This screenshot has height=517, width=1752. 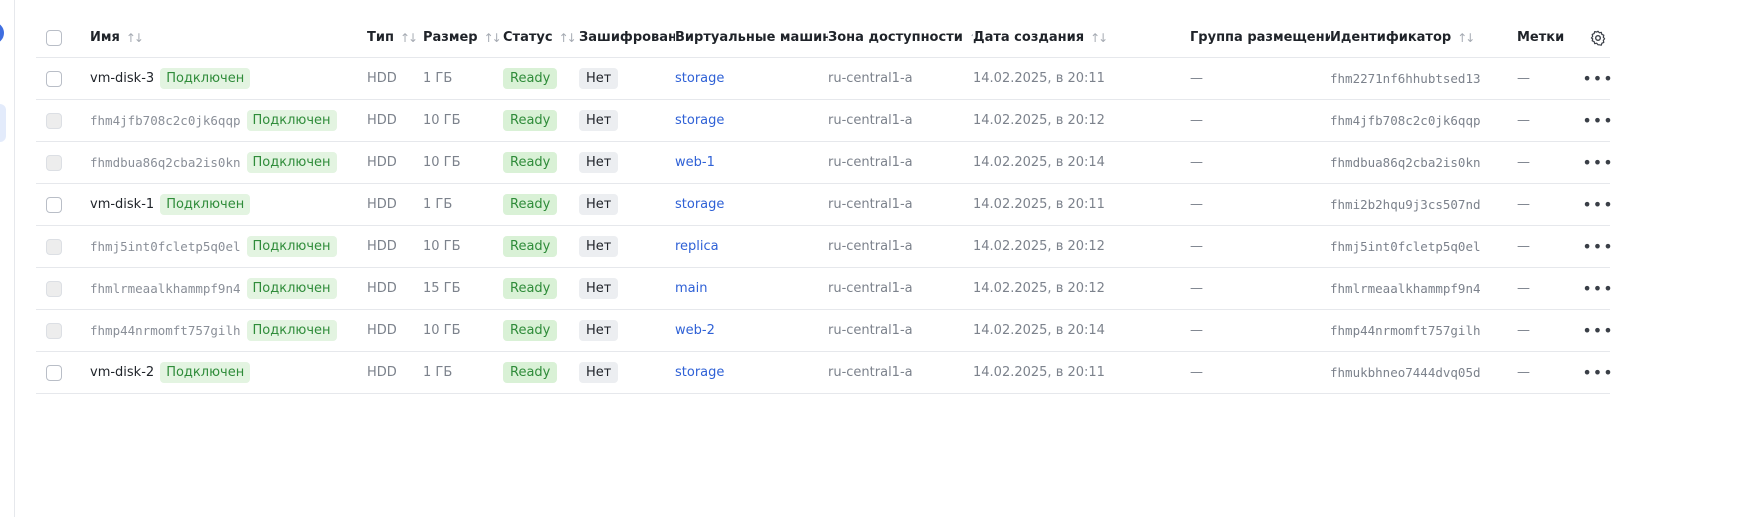 I want to click on col-header-label: Метки, so click(x=1541, y=37).